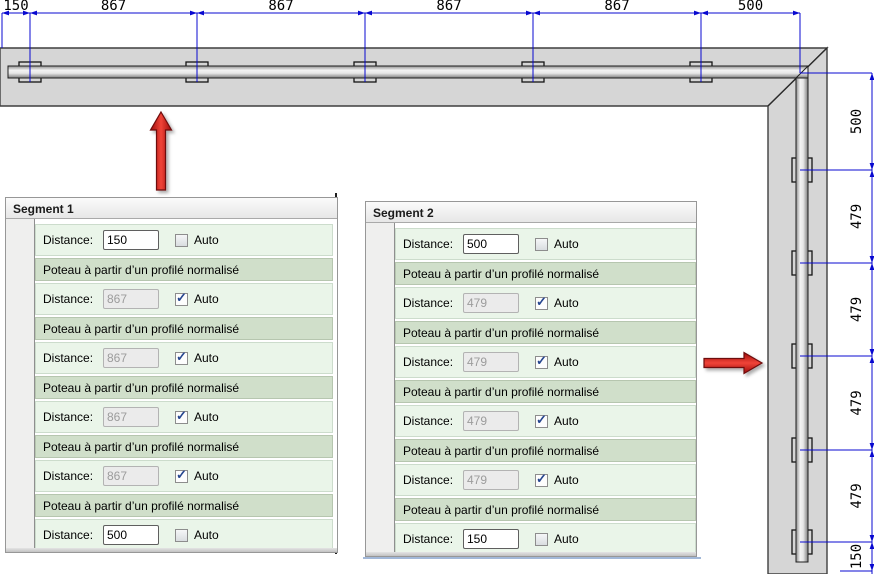 The width and height of the screenshot is (874, 574). I want to click on segment-panel-header: Segment 2, so click(531, 212).